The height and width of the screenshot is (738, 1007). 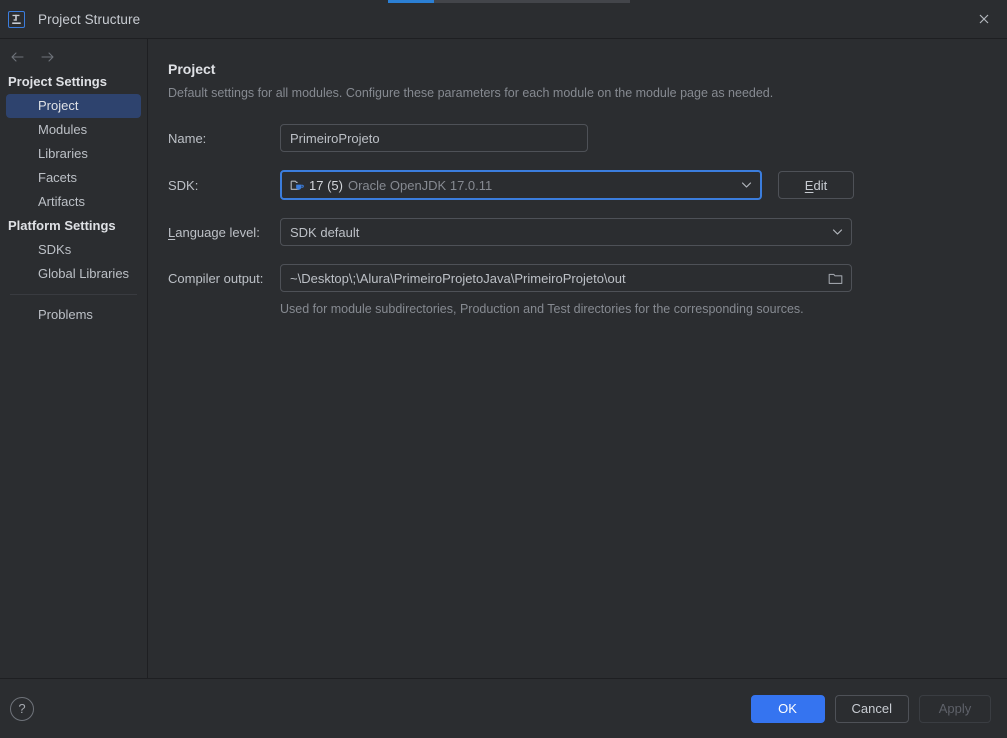 I want to click on window-title: Project Structure, so click(x=89, y=19).